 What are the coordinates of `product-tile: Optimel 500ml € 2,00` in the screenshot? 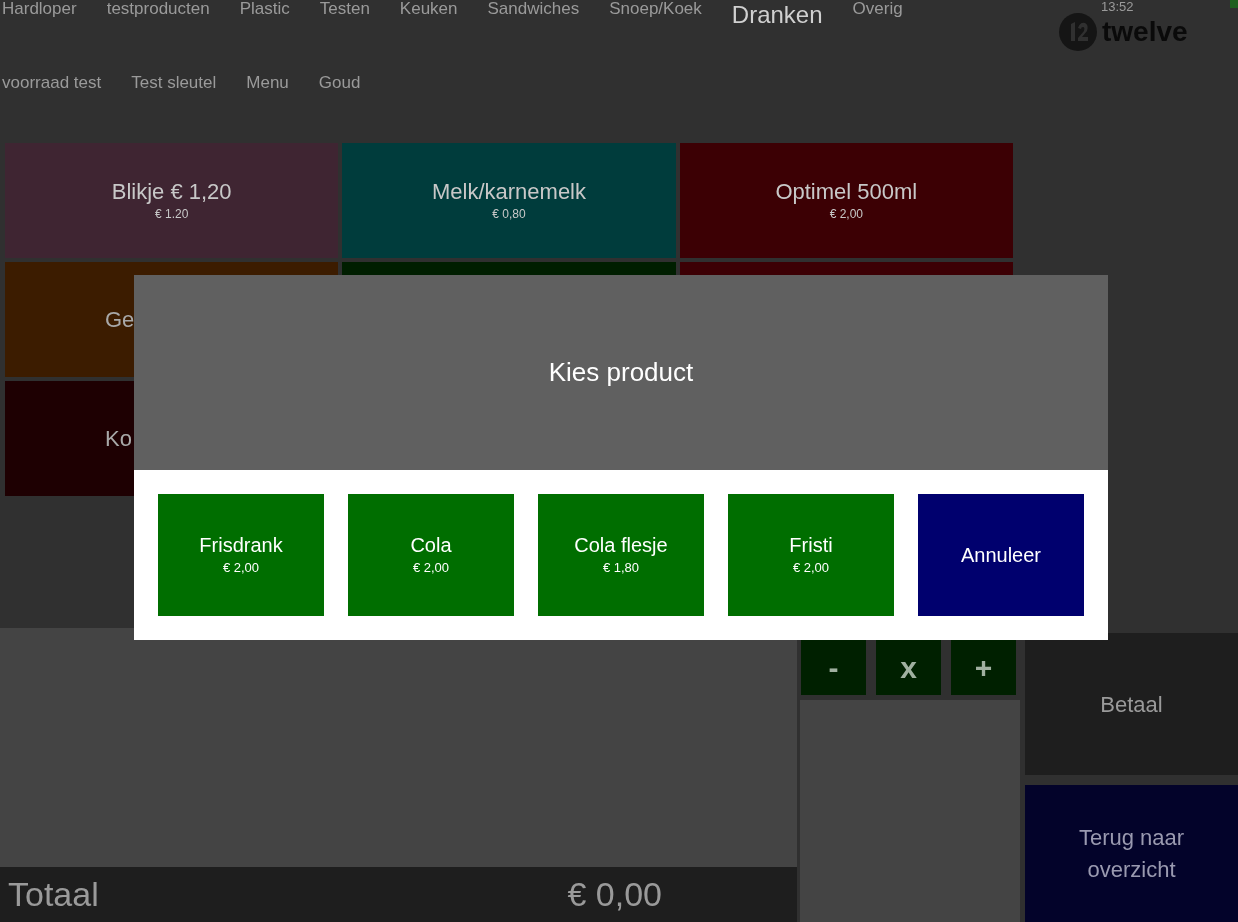 It's located at (846, 200).